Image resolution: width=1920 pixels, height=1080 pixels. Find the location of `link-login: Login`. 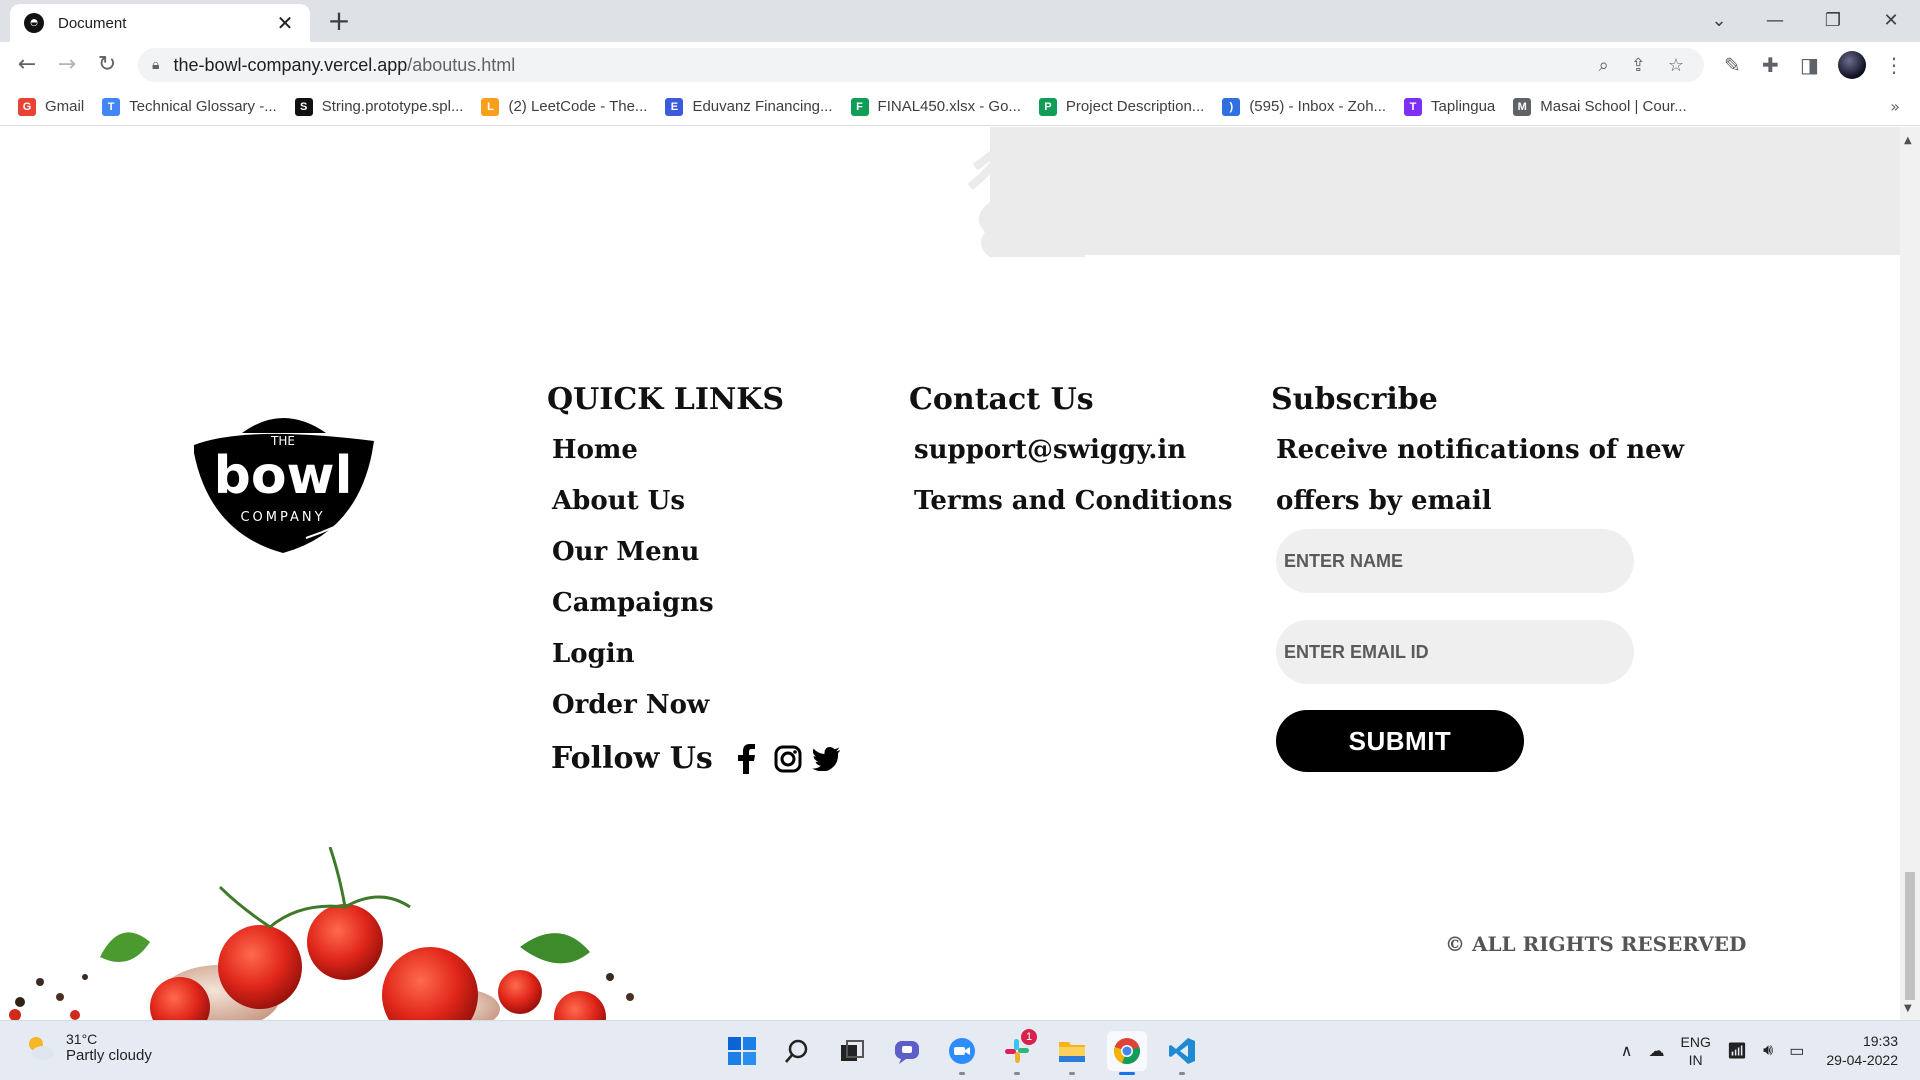

link-login: Login is located at coordinates (593, 654).